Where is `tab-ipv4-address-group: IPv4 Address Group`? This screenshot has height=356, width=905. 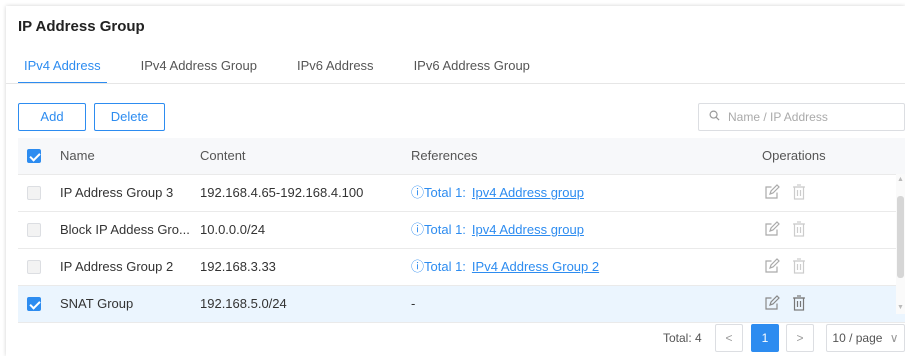 tab-ipv4-address-group: IPv4 Address Group is located at coordinates (199, 71).